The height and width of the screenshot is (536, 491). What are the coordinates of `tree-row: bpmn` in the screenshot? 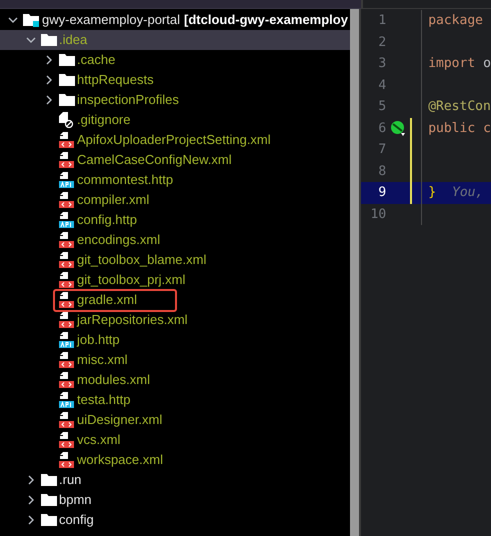 It's located at (175, 500).